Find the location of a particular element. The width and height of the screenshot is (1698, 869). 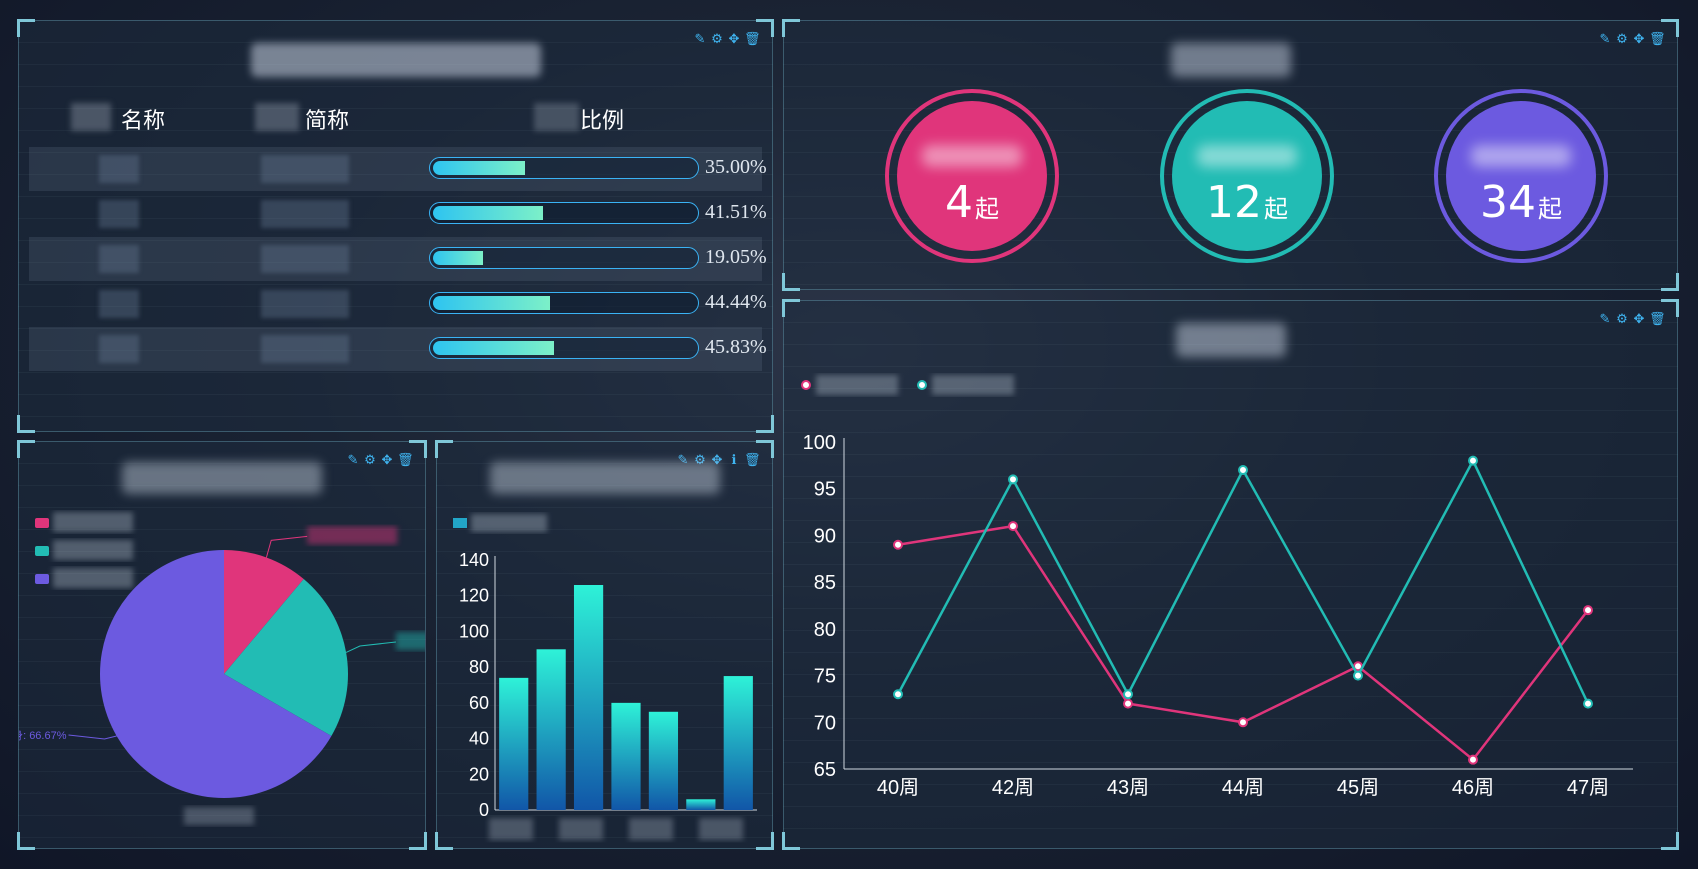

table-header: 名称 简称 比例 is located at coordinates (395, 118).